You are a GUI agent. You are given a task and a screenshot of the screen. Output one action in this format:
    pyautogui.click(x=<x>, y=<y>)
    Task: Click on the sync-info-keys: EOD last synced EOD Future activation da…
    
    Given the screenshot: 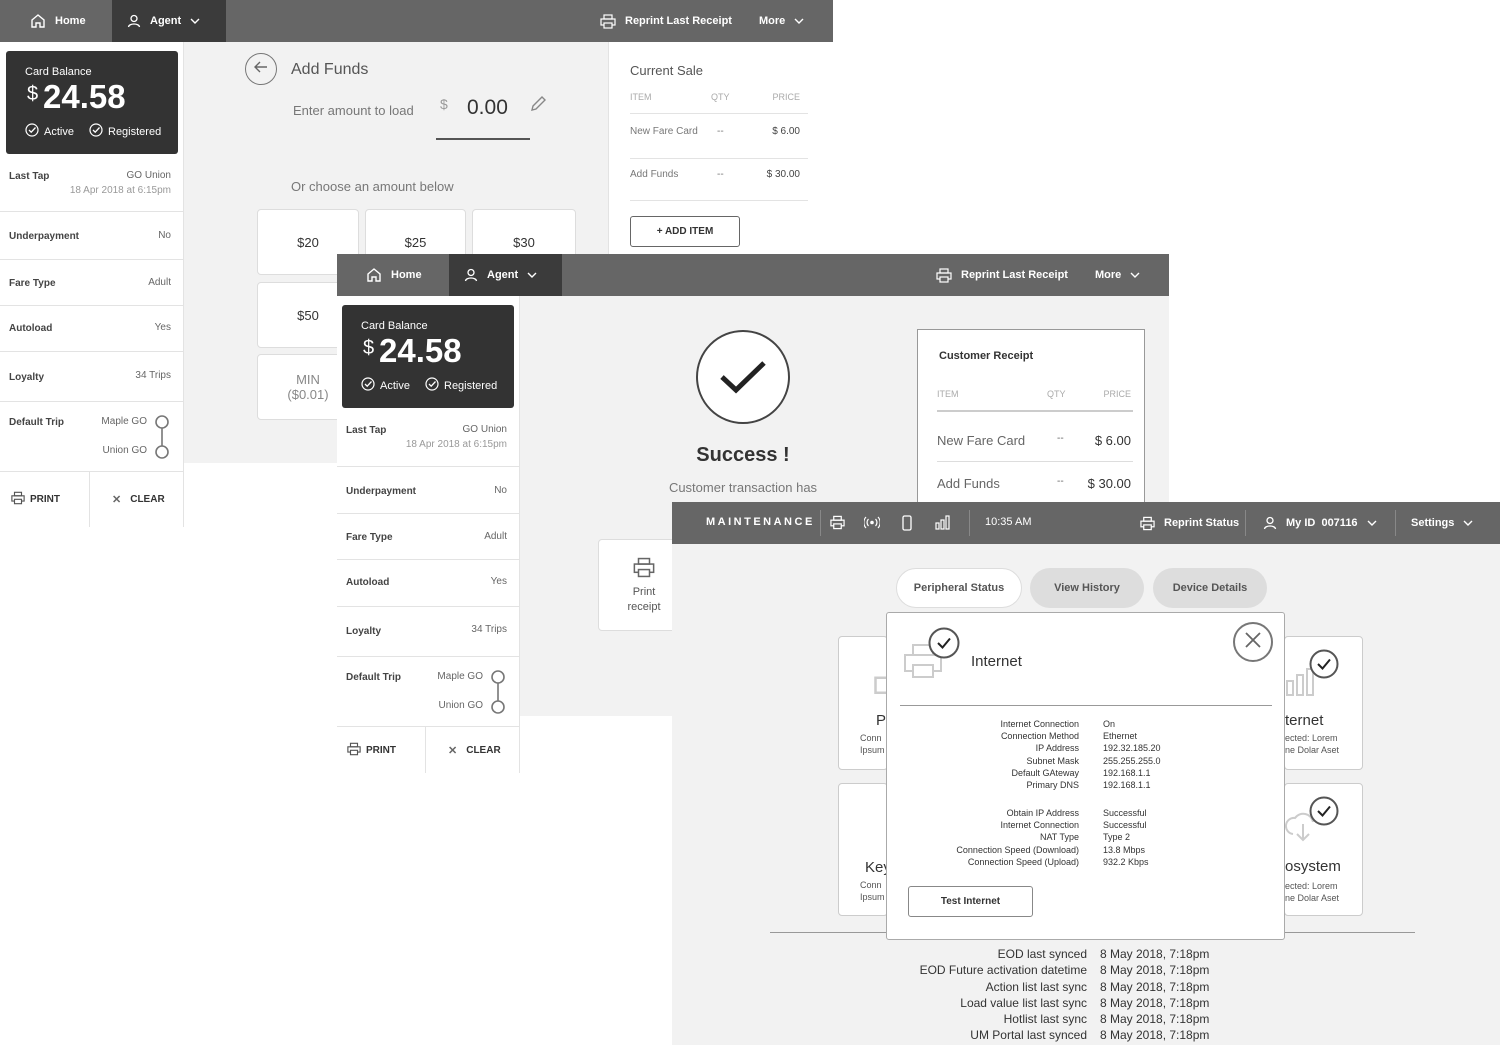 What is the action you would take?
    pyautogui.click(x=1003, y=995)
    